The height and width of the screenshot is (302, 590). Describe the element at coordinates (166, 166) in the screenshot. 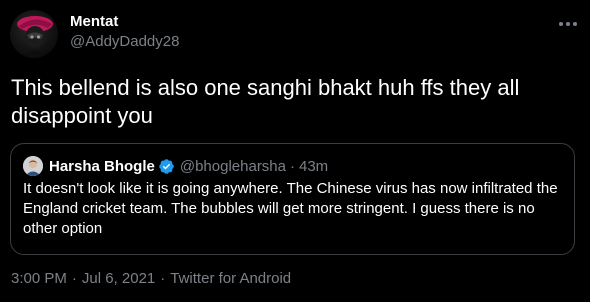

I see `verified-badge-icon` at that location.